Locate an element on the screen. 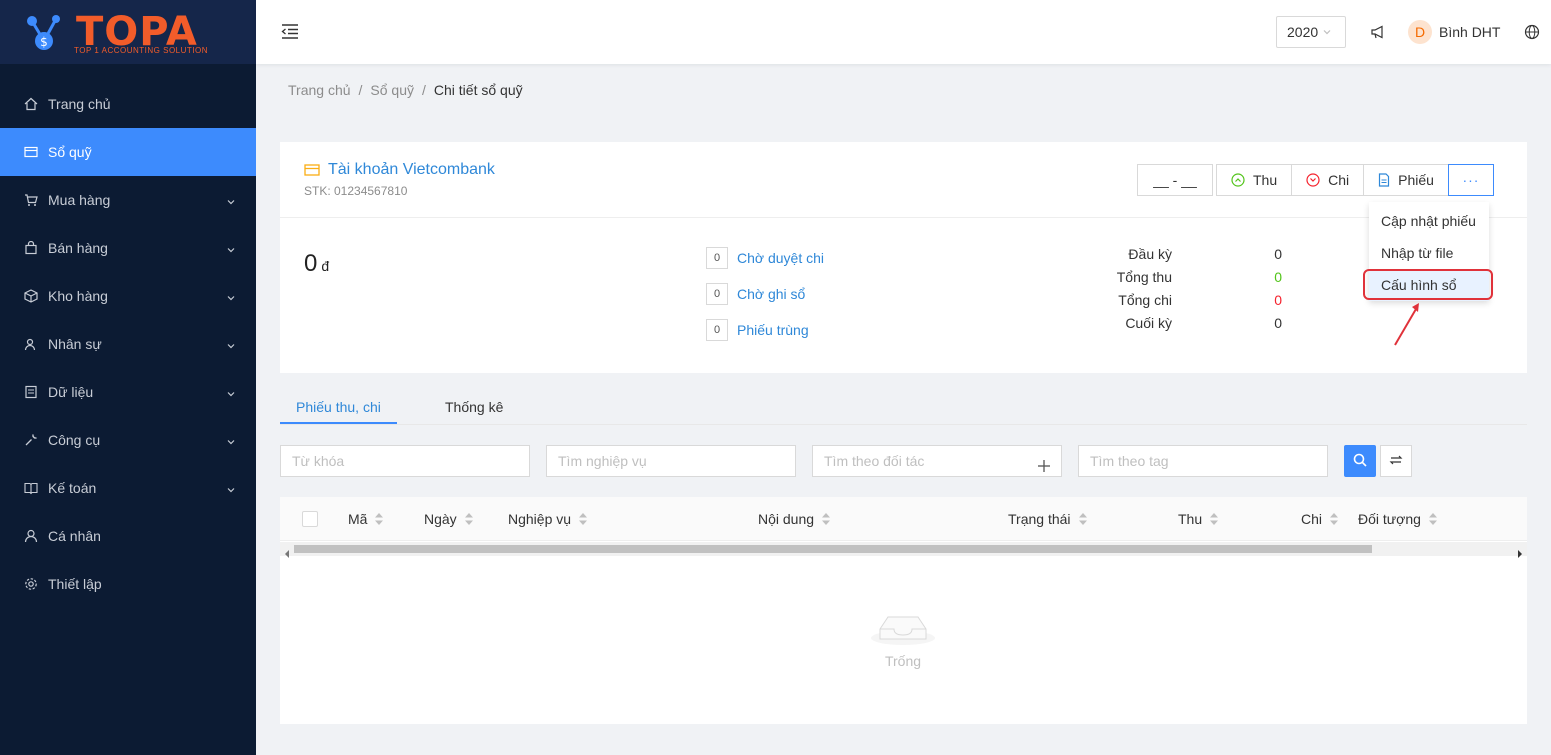 The width and height of the screenshot is (1551, 755). credit-card-icon is located at coordinates (312, 171).